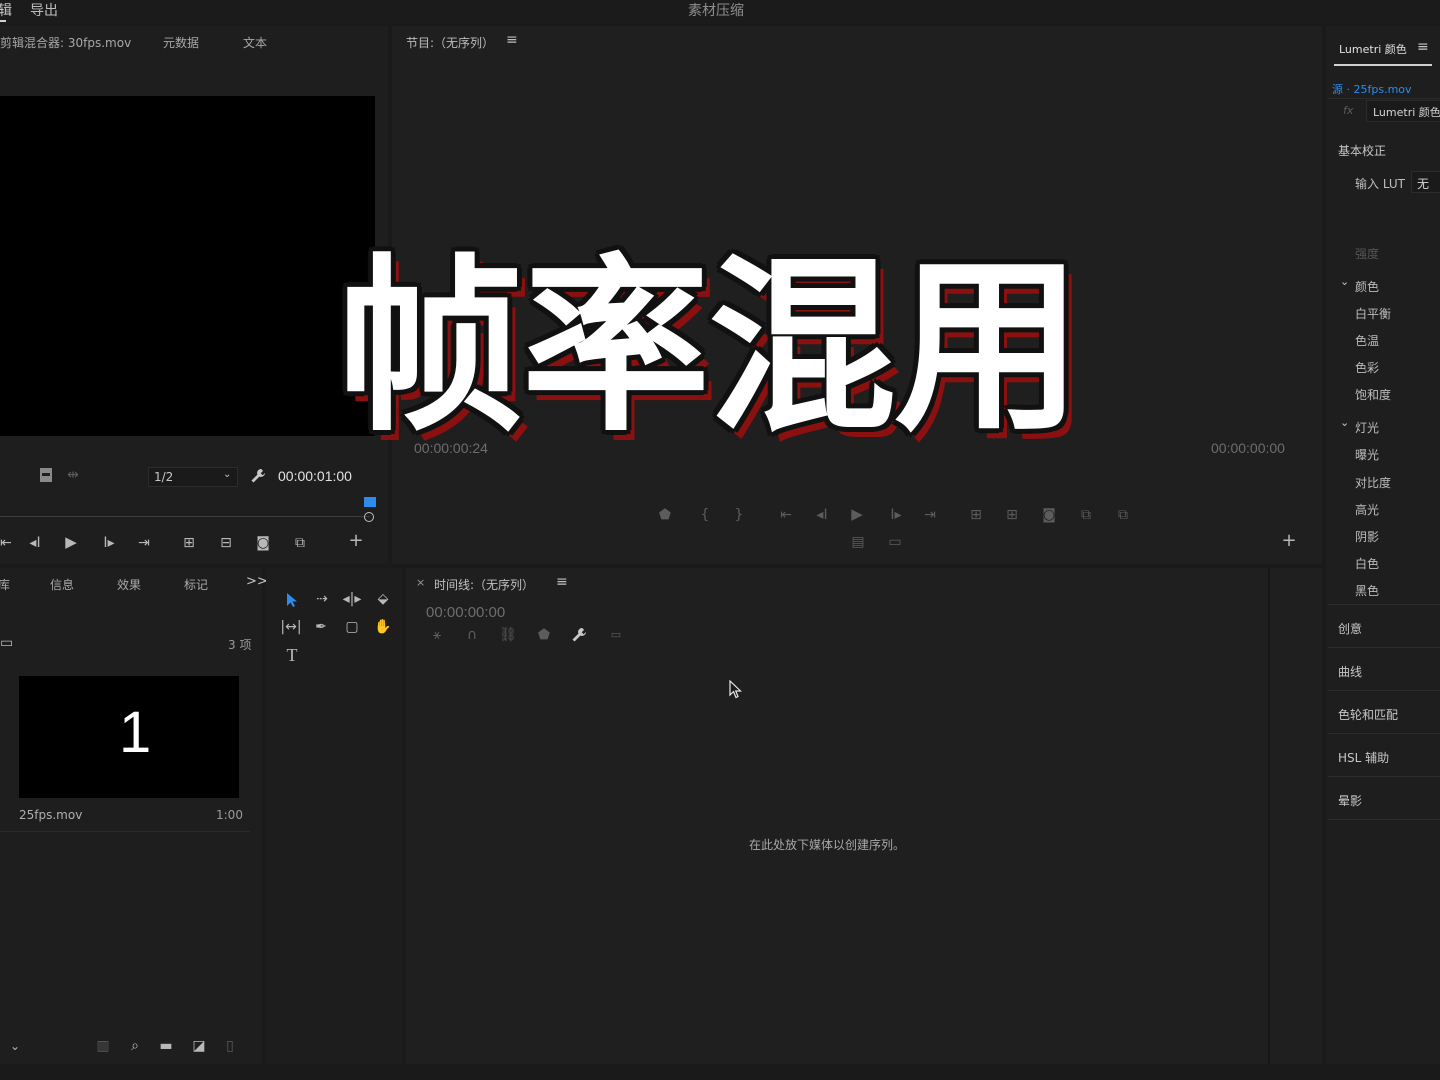  I want to click on tab-metadata: 元数据, so click(181, 42).